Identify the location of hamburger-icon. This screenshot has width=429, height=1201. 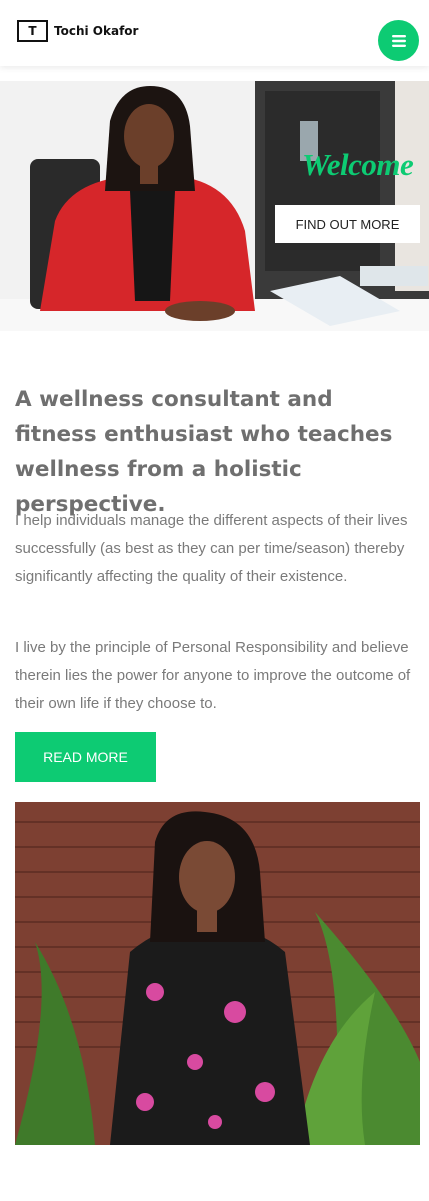
(398, 40).